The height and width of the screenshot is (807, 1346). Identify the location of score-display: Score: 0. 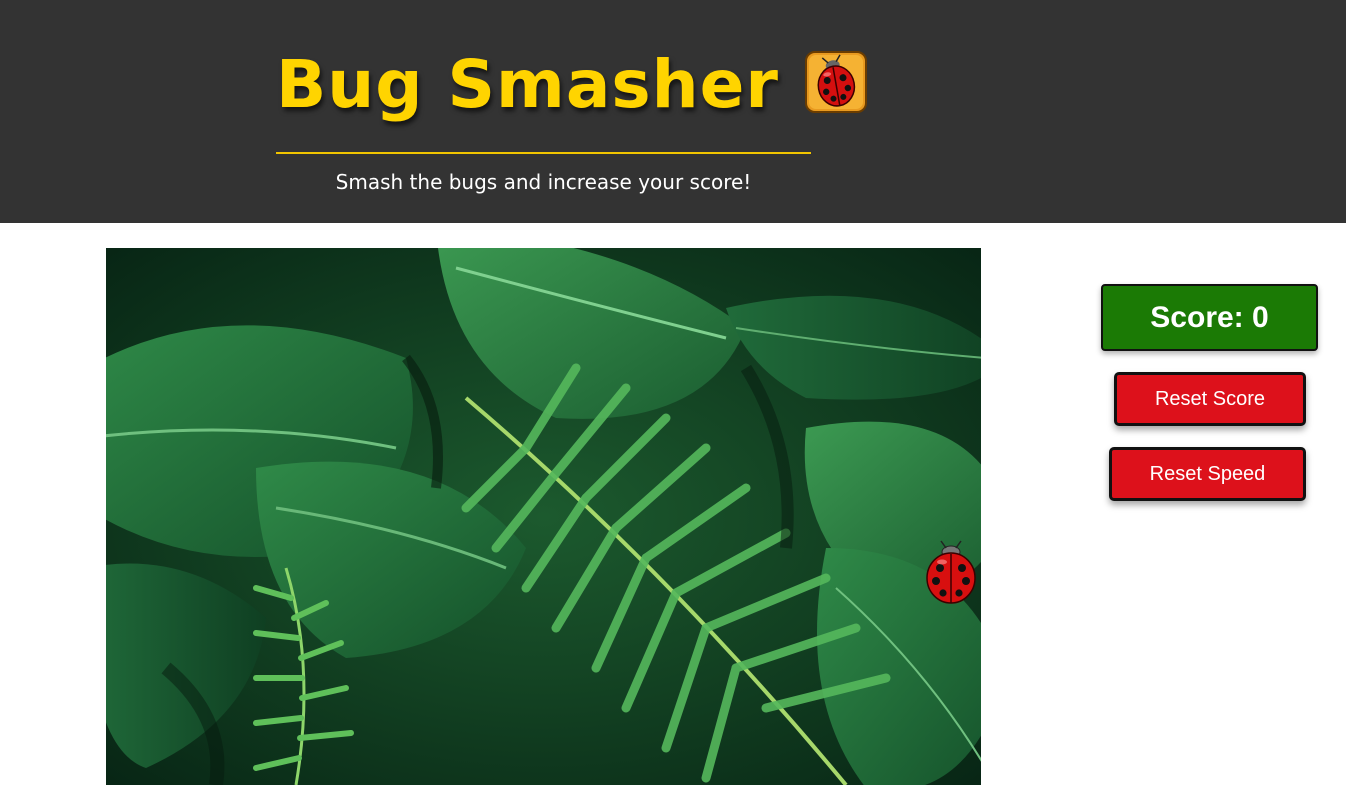
(1209, 317).